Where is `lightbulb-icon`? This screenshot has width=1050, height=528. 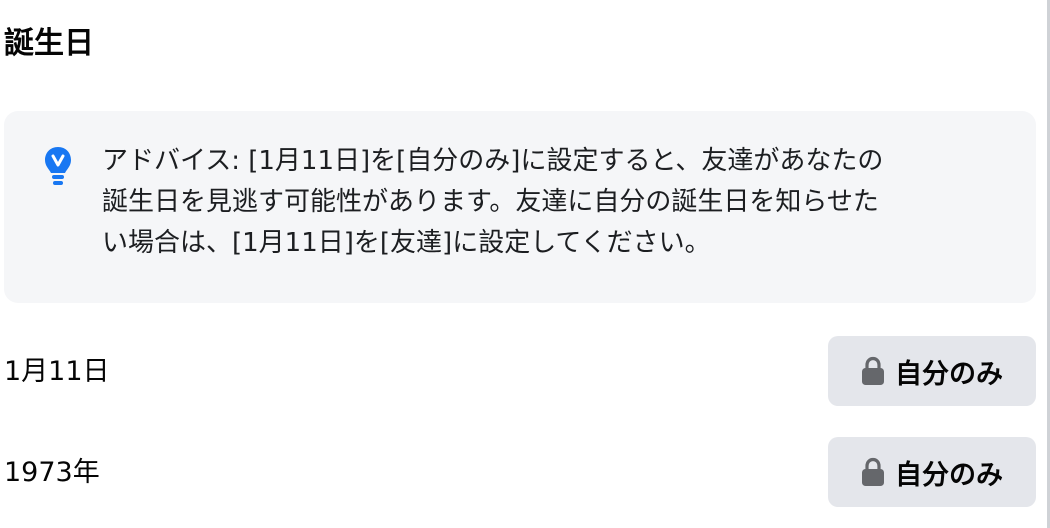
lightbulb-icon is located at coordinates (58, 166).